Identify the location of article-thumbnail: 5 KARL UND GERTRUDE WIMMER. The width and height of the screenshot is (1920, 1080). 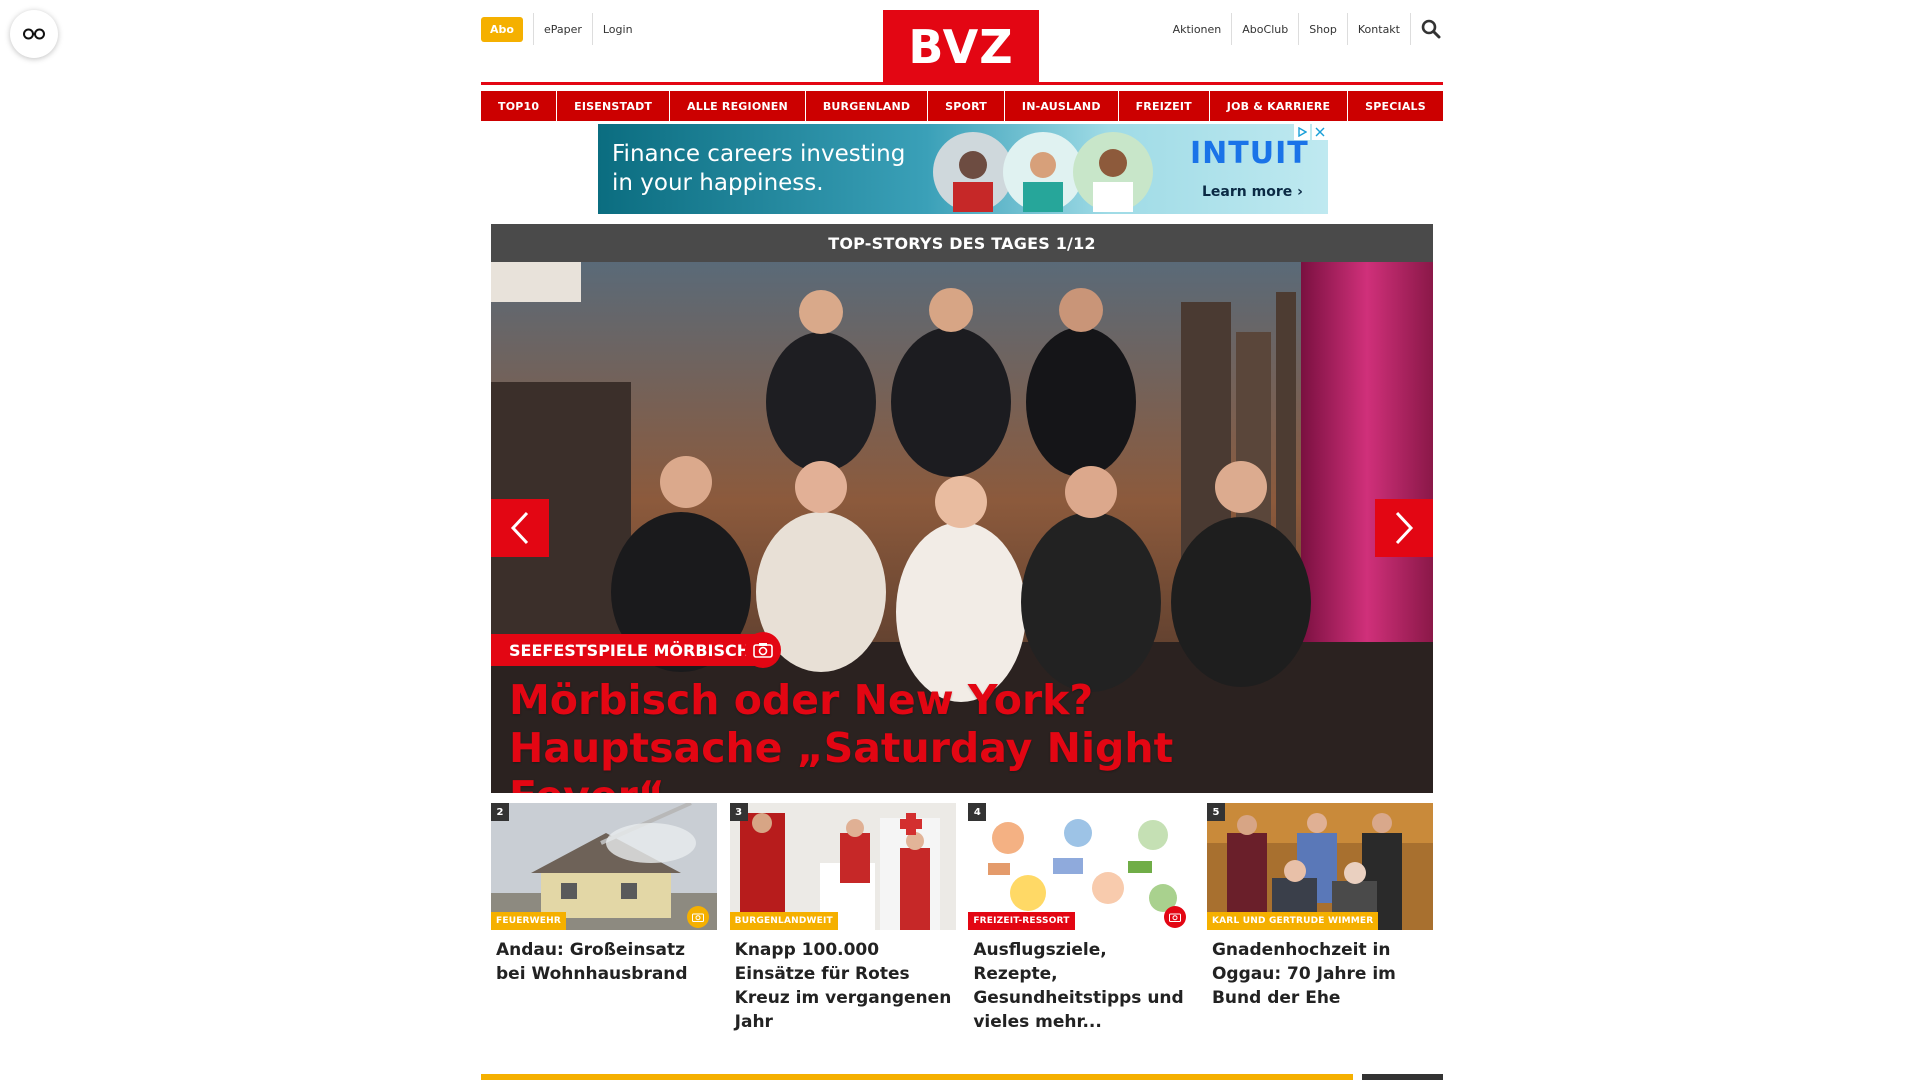
(1319, 866).